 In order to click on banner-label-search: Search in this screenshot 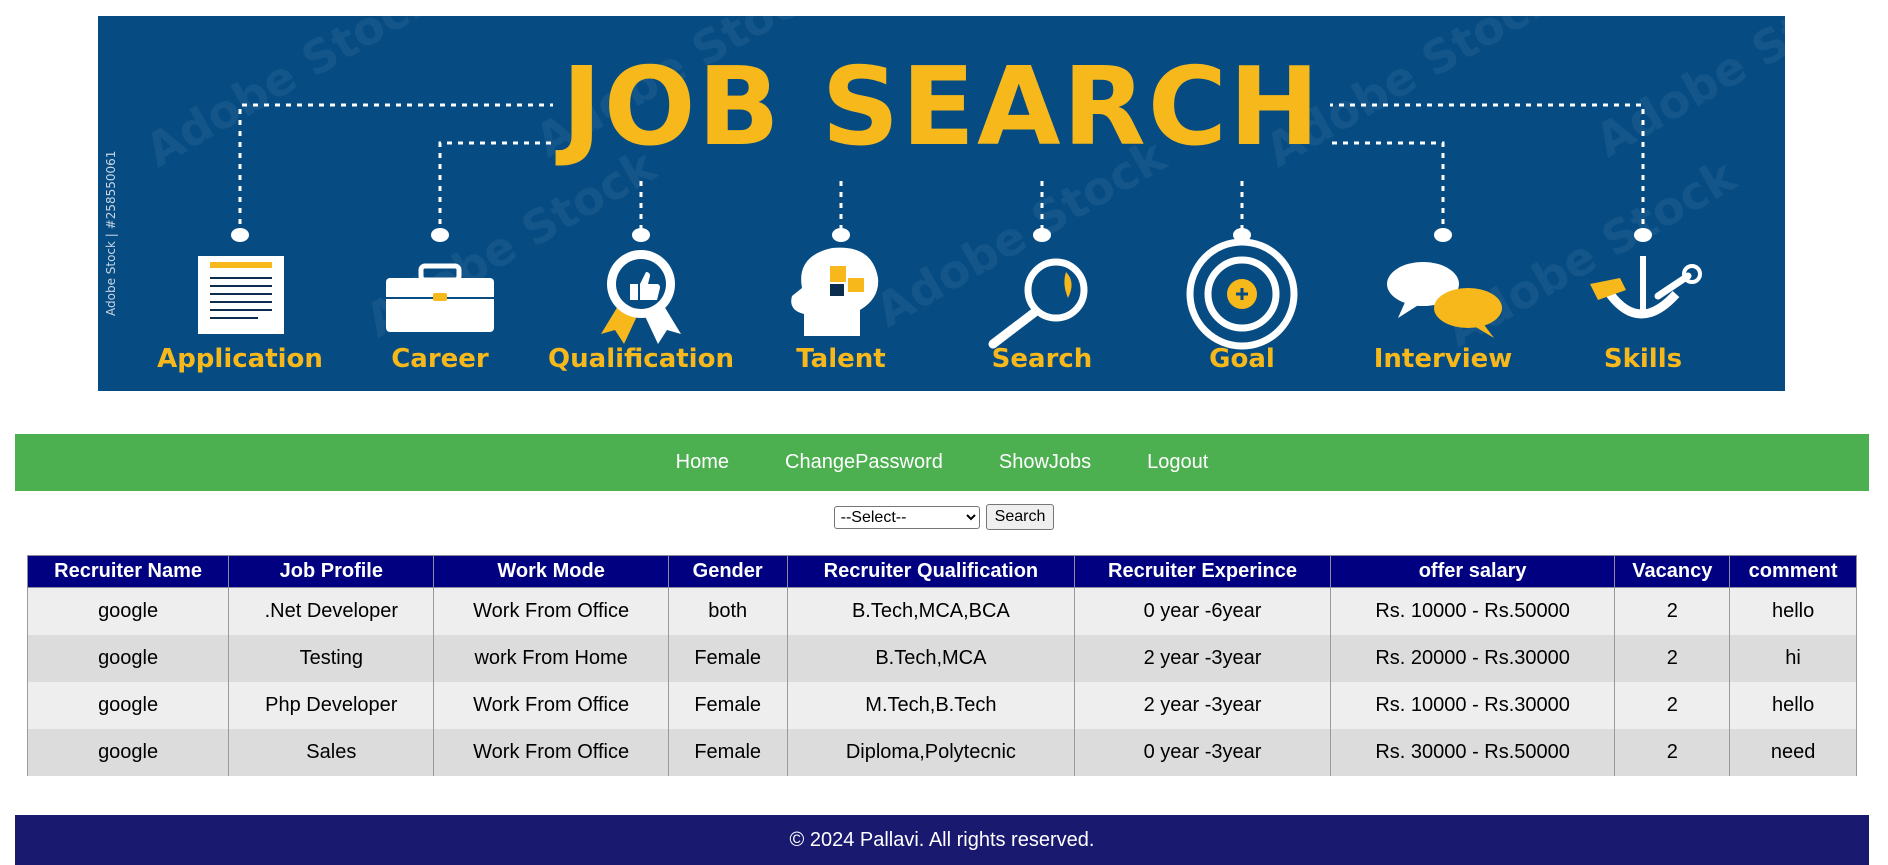, I will do `click(1042, 359)`.